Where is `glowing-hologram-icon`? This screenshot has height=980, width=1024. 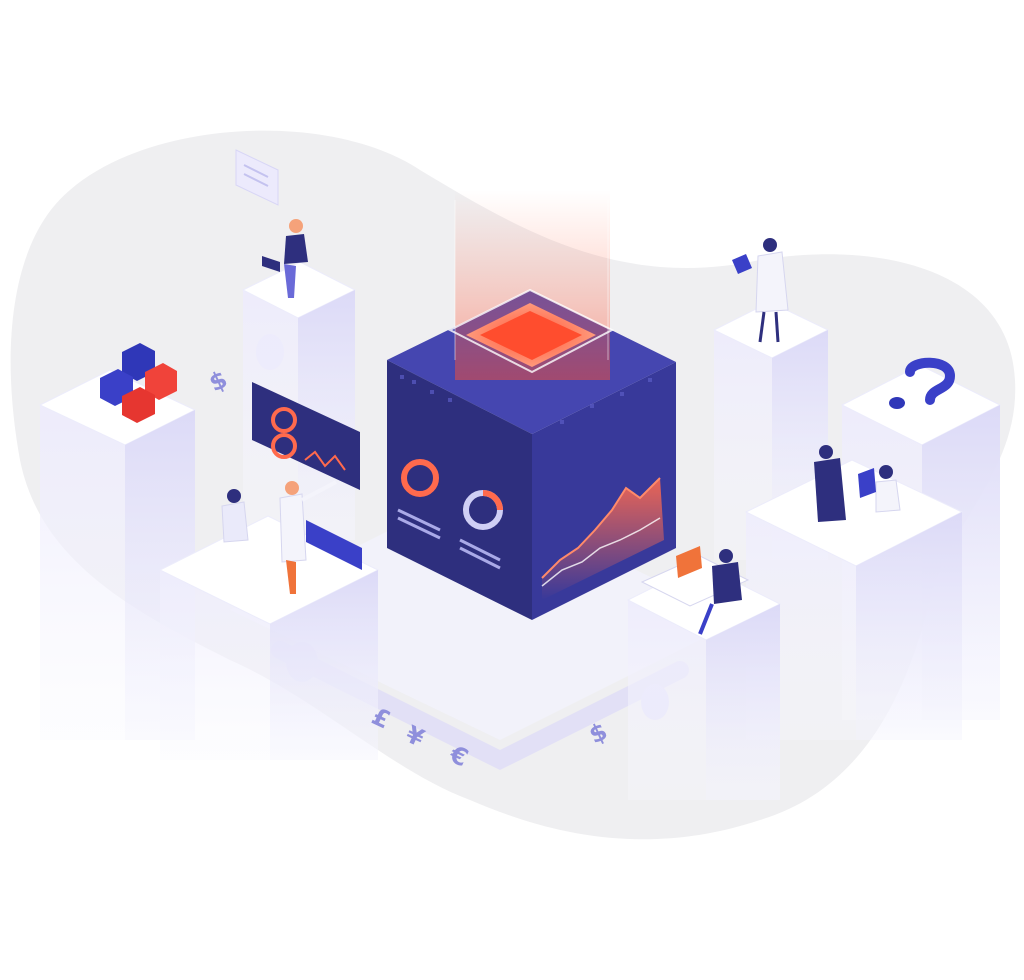
glowing-hologram-icon is located at coordinates (531, 285).